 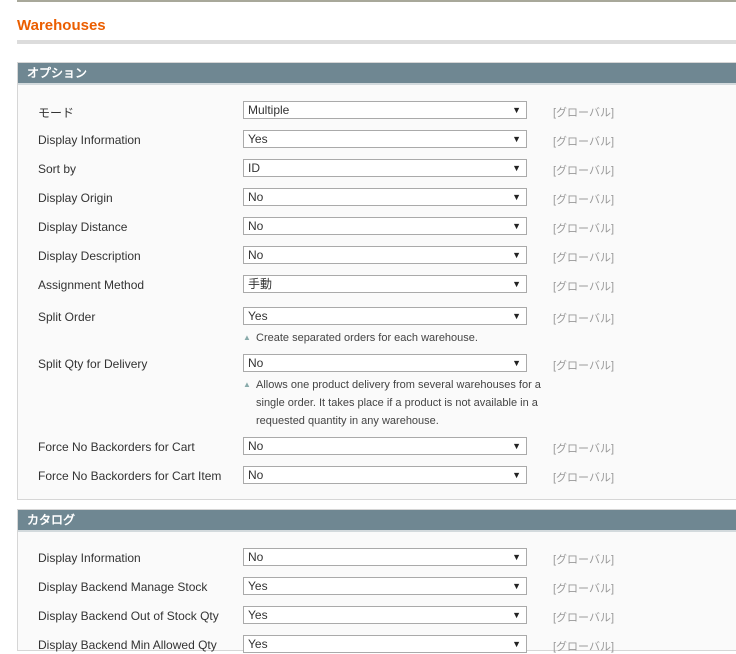 What do you see at coordinates (385, 110) in the screenshot?
I see `field-select: Multiple ▼` at bounding box center [385, 110].